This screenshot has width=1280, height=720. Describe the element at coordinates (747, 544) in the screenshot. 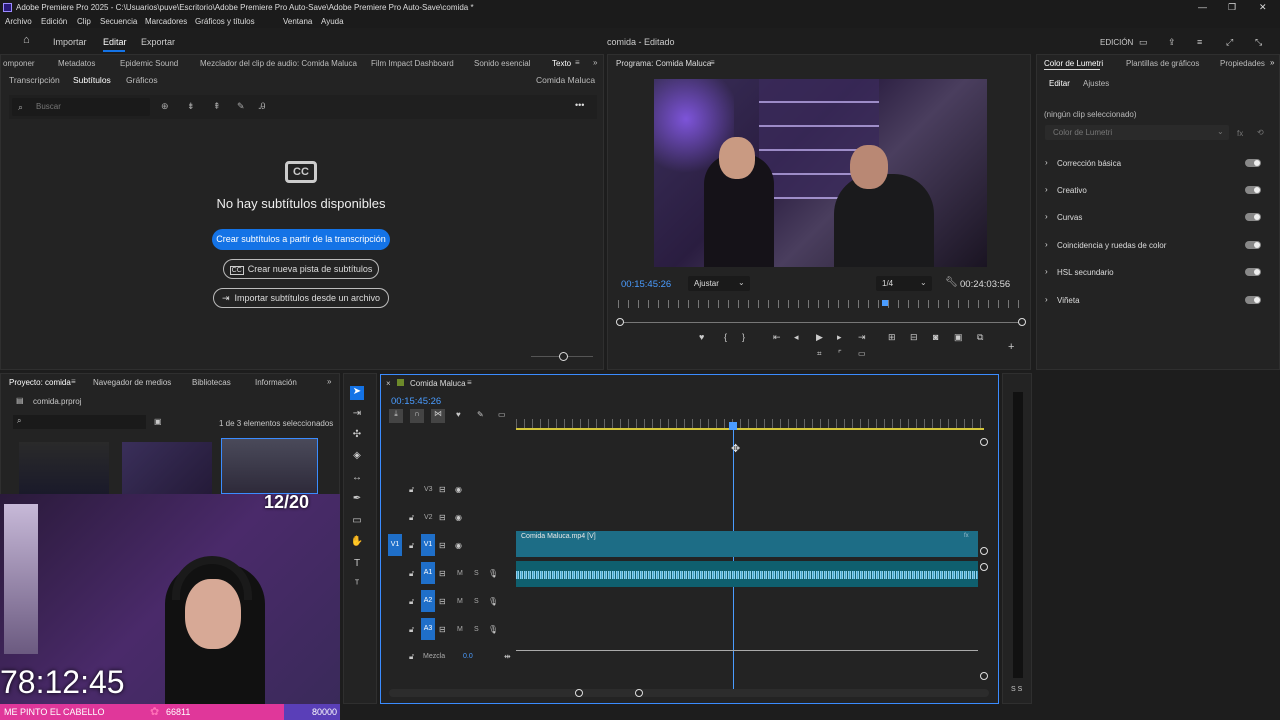

I see `video-clip: Comida Maluca.mp4 [V] fx` at that location.